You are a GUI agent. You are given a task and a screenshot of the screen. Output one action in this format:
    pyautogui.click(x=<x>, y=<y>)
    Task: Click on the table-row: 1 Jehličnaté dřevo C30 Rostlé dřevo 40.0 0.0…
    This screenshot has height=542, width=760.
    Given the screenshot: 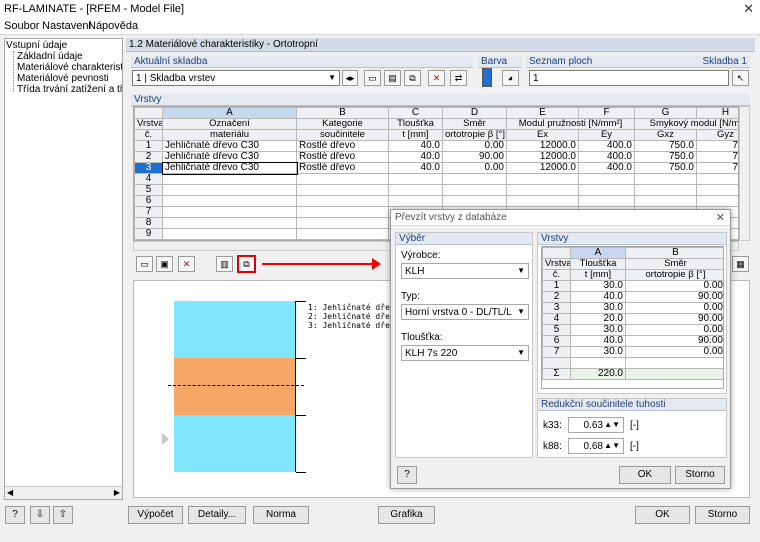 What is the action you would take?
    pyautogui.click(x=436, y=146)
    